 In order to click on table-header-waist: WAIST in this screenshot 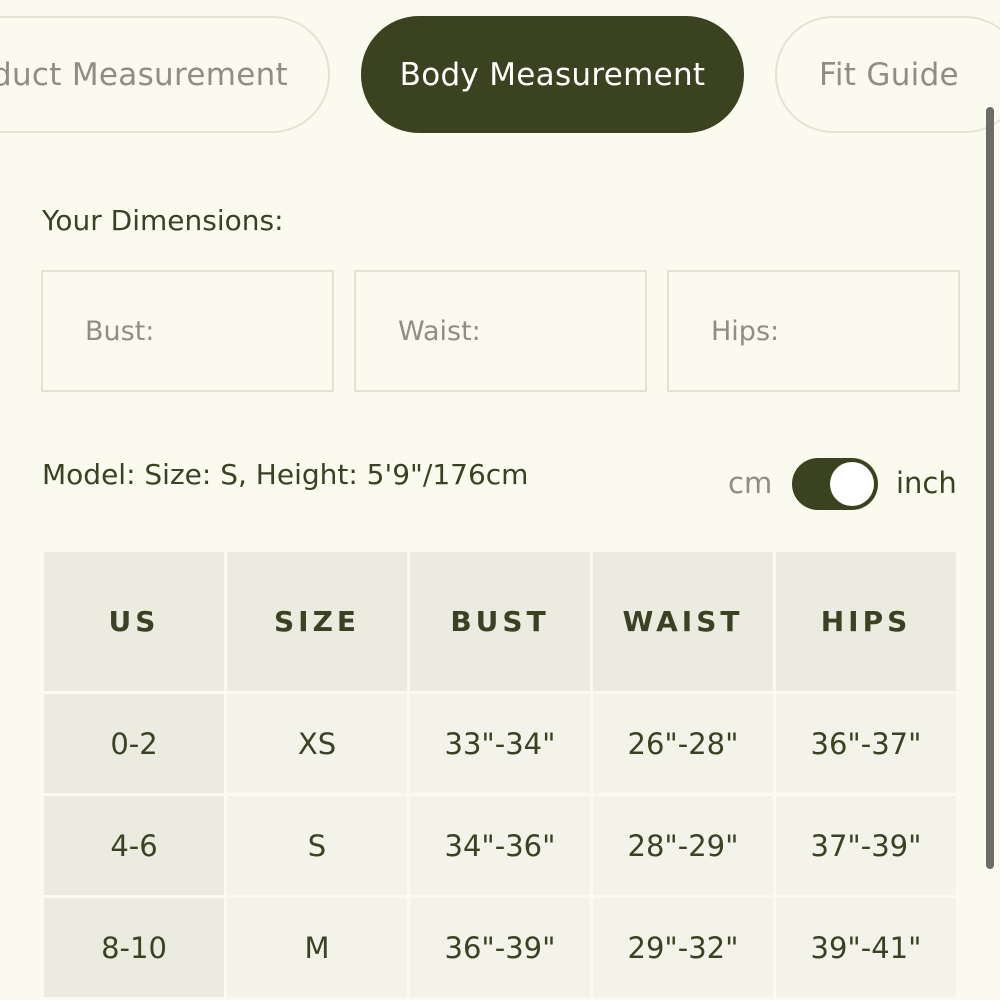, I will do `click(683, 621)`.